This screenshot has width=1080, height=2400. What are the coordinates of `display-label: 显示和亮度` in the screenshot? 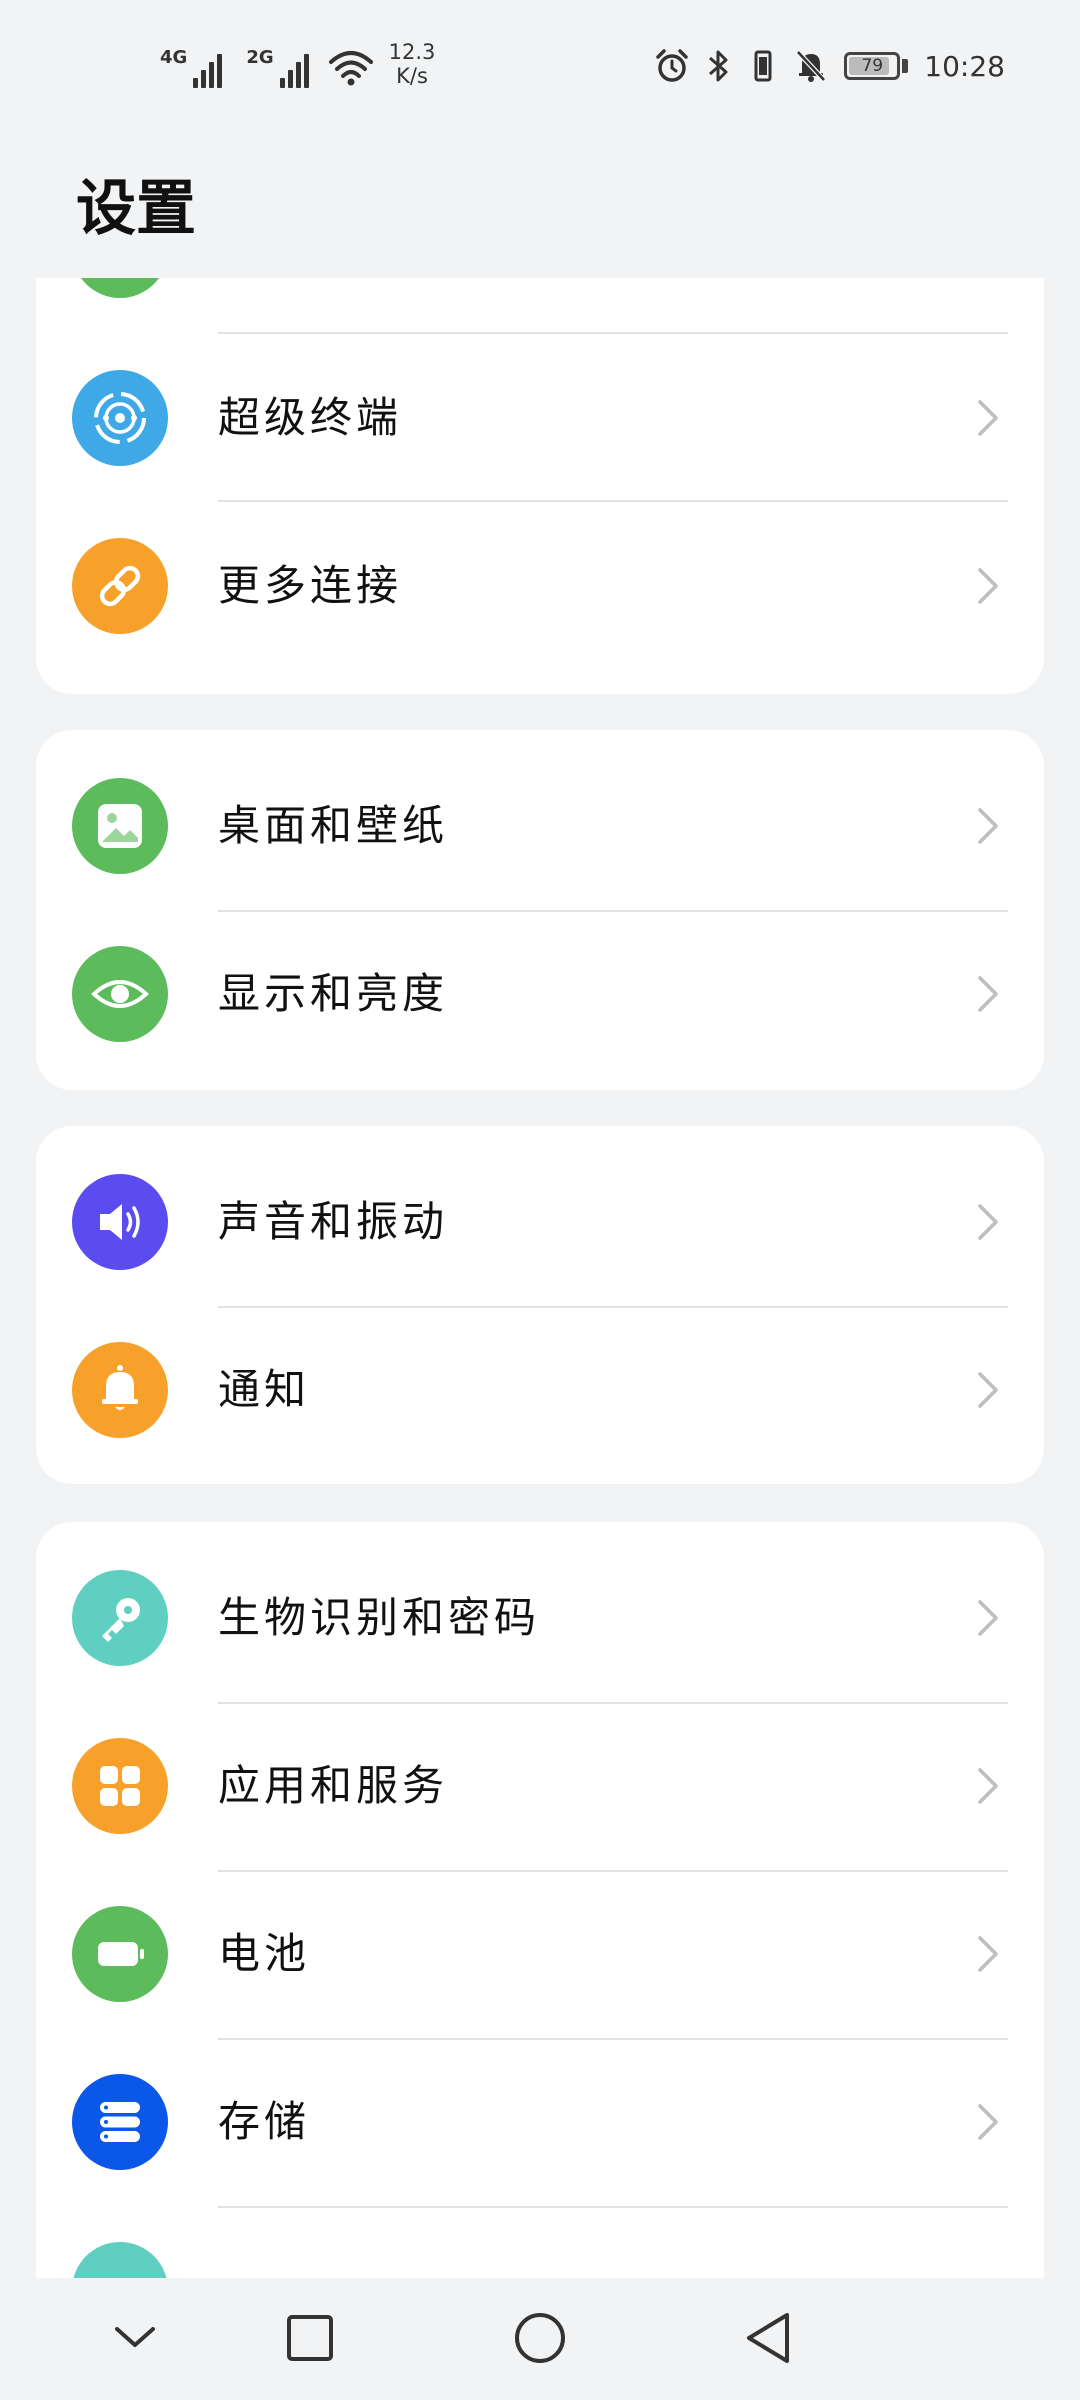 It's located at (333, 993).